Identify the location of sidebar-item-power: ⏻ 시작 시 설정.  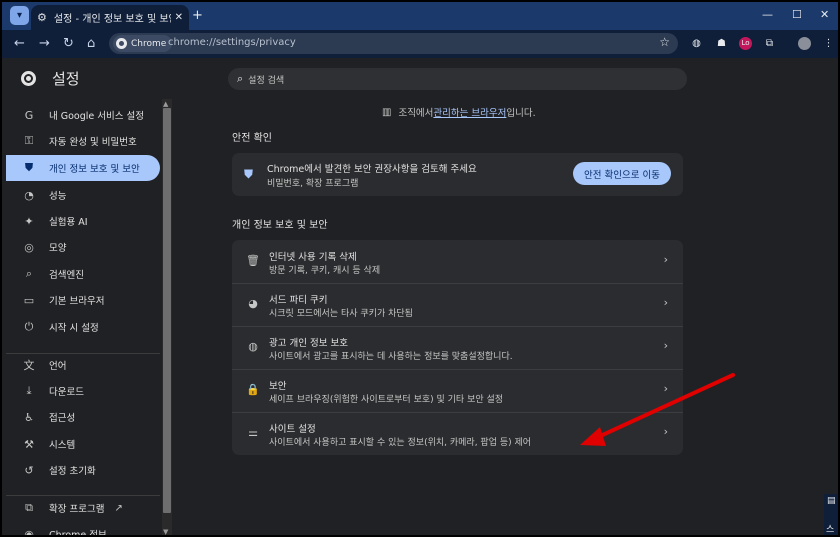
(83, 327).